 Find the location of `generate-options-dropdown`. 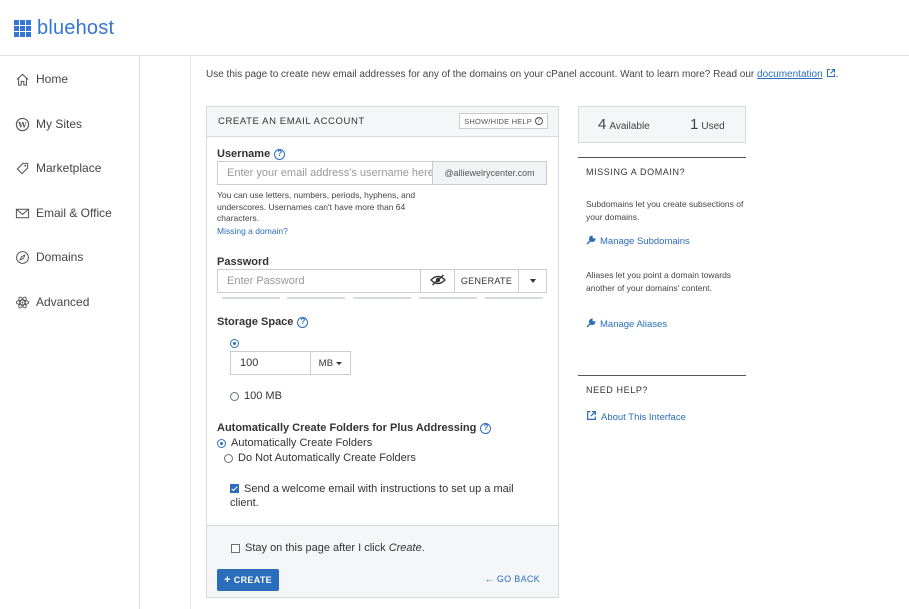

generate-options-dropdown is located at coordinates (532, 281).